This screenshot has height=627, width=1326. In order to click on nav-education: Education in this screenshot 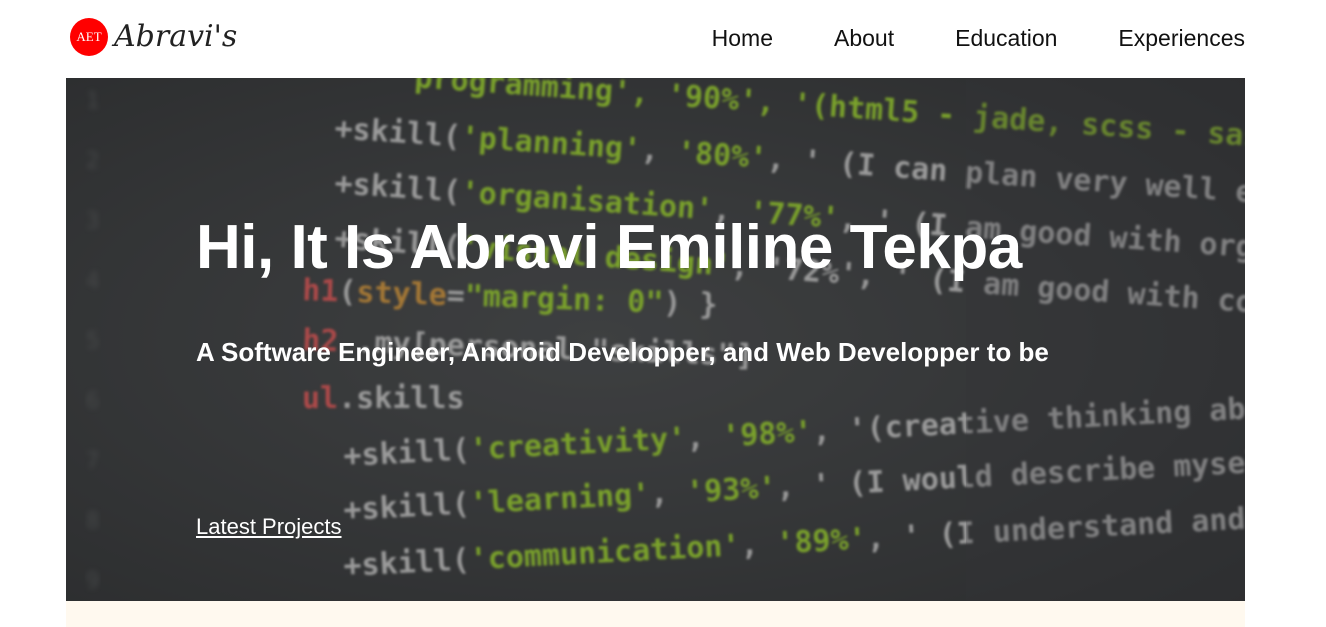, I will do `click(1006, 38)`.